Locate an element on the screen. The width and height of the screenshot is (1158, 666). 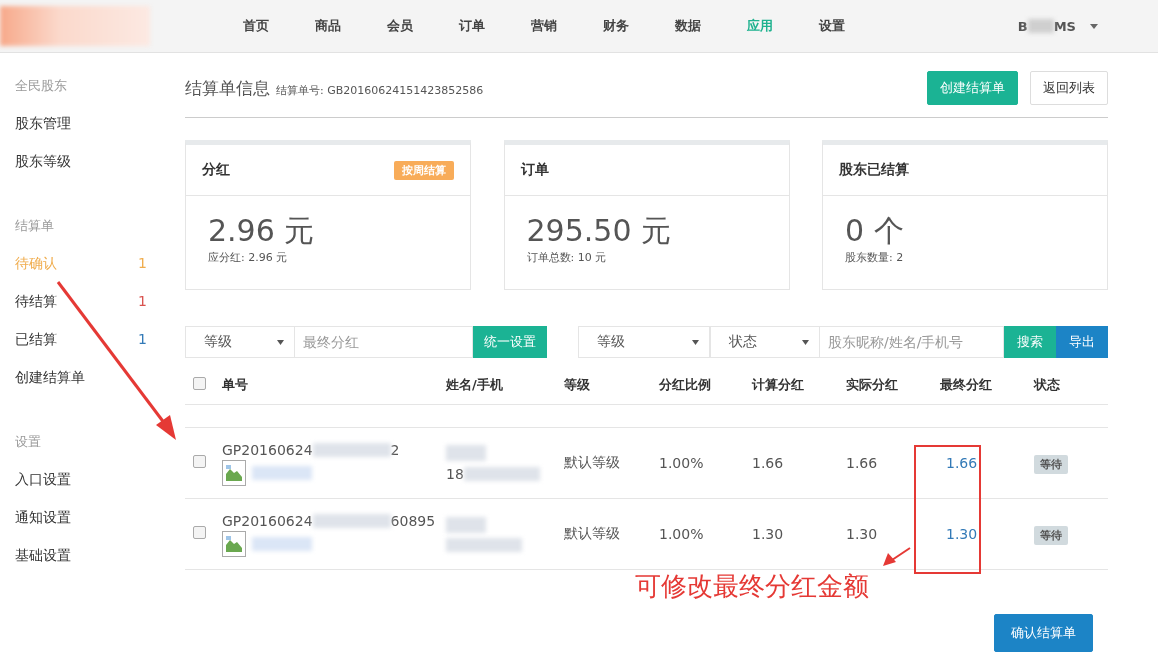
card-note: 股东数量: 2 is located at coordinates (875, 257).